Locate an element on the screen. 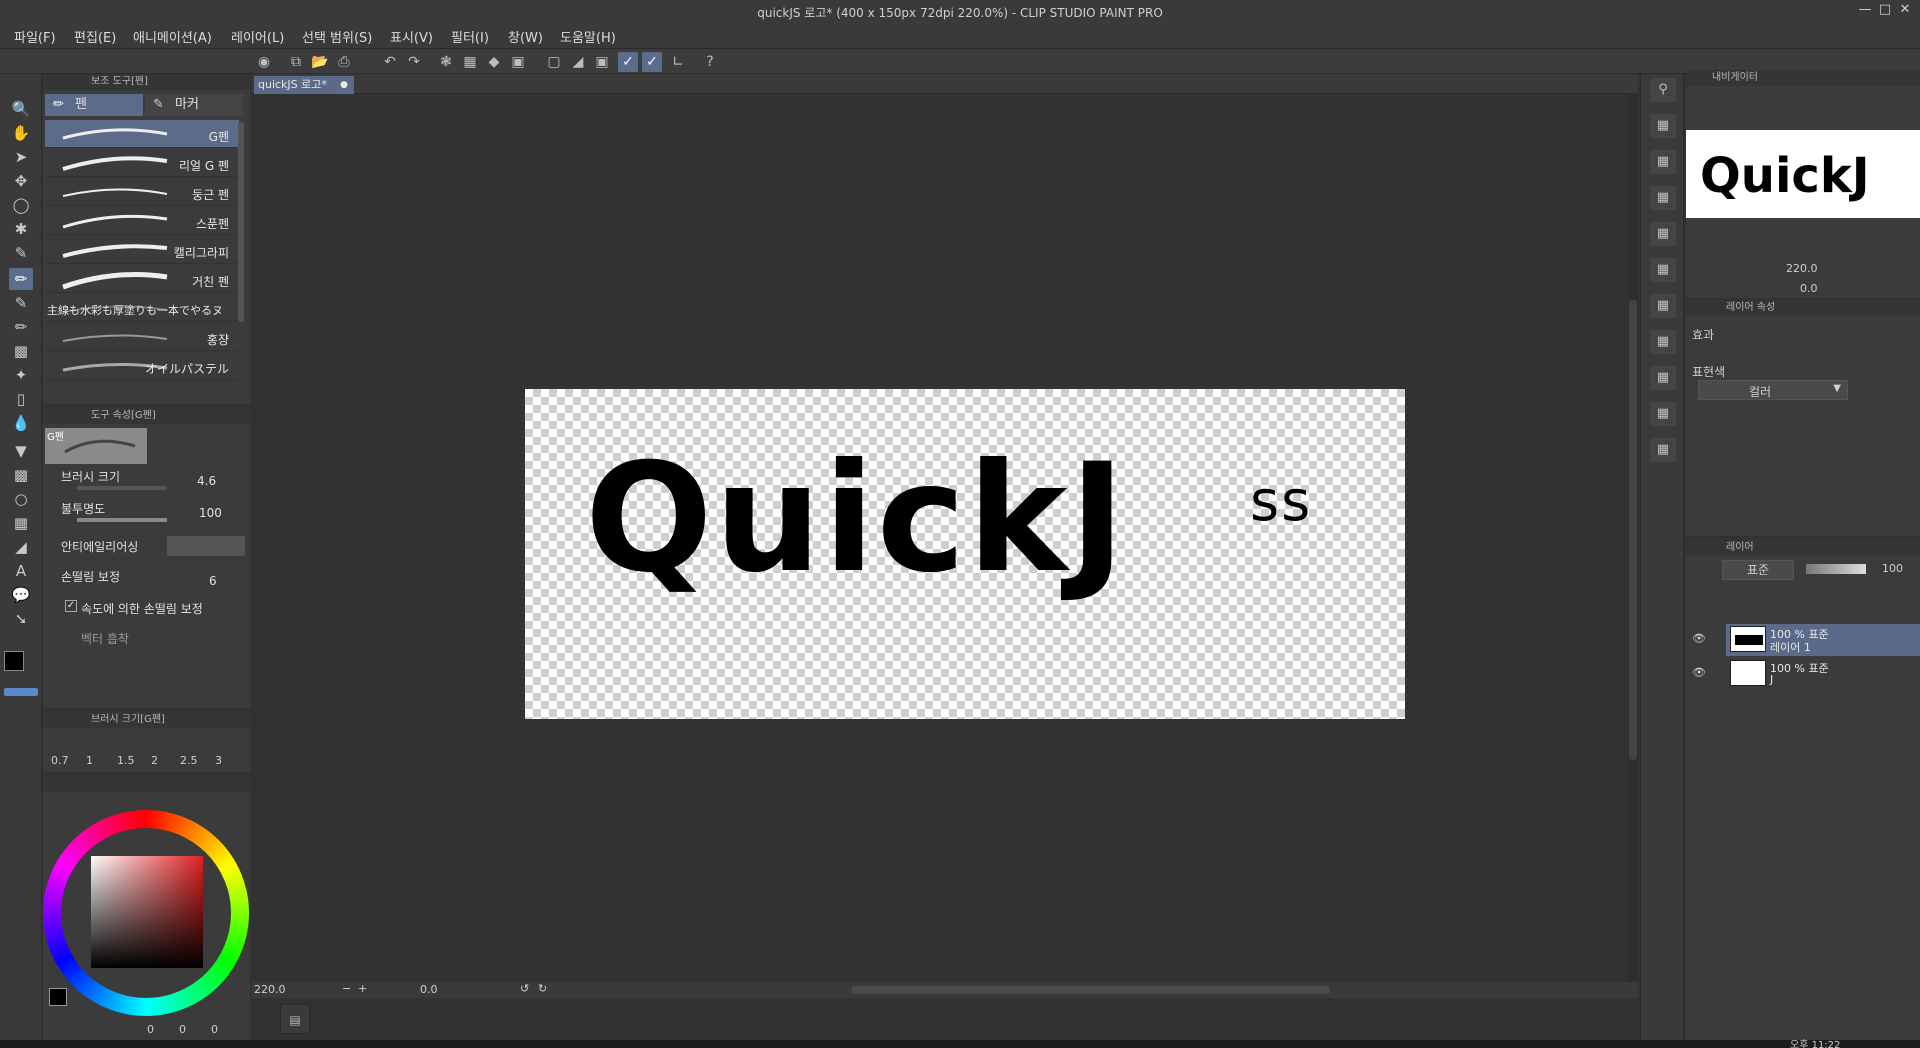 Image resolution: width=1920 pixels, height=1048 pixels. antialias-selector is located at coordinates (206, 546).